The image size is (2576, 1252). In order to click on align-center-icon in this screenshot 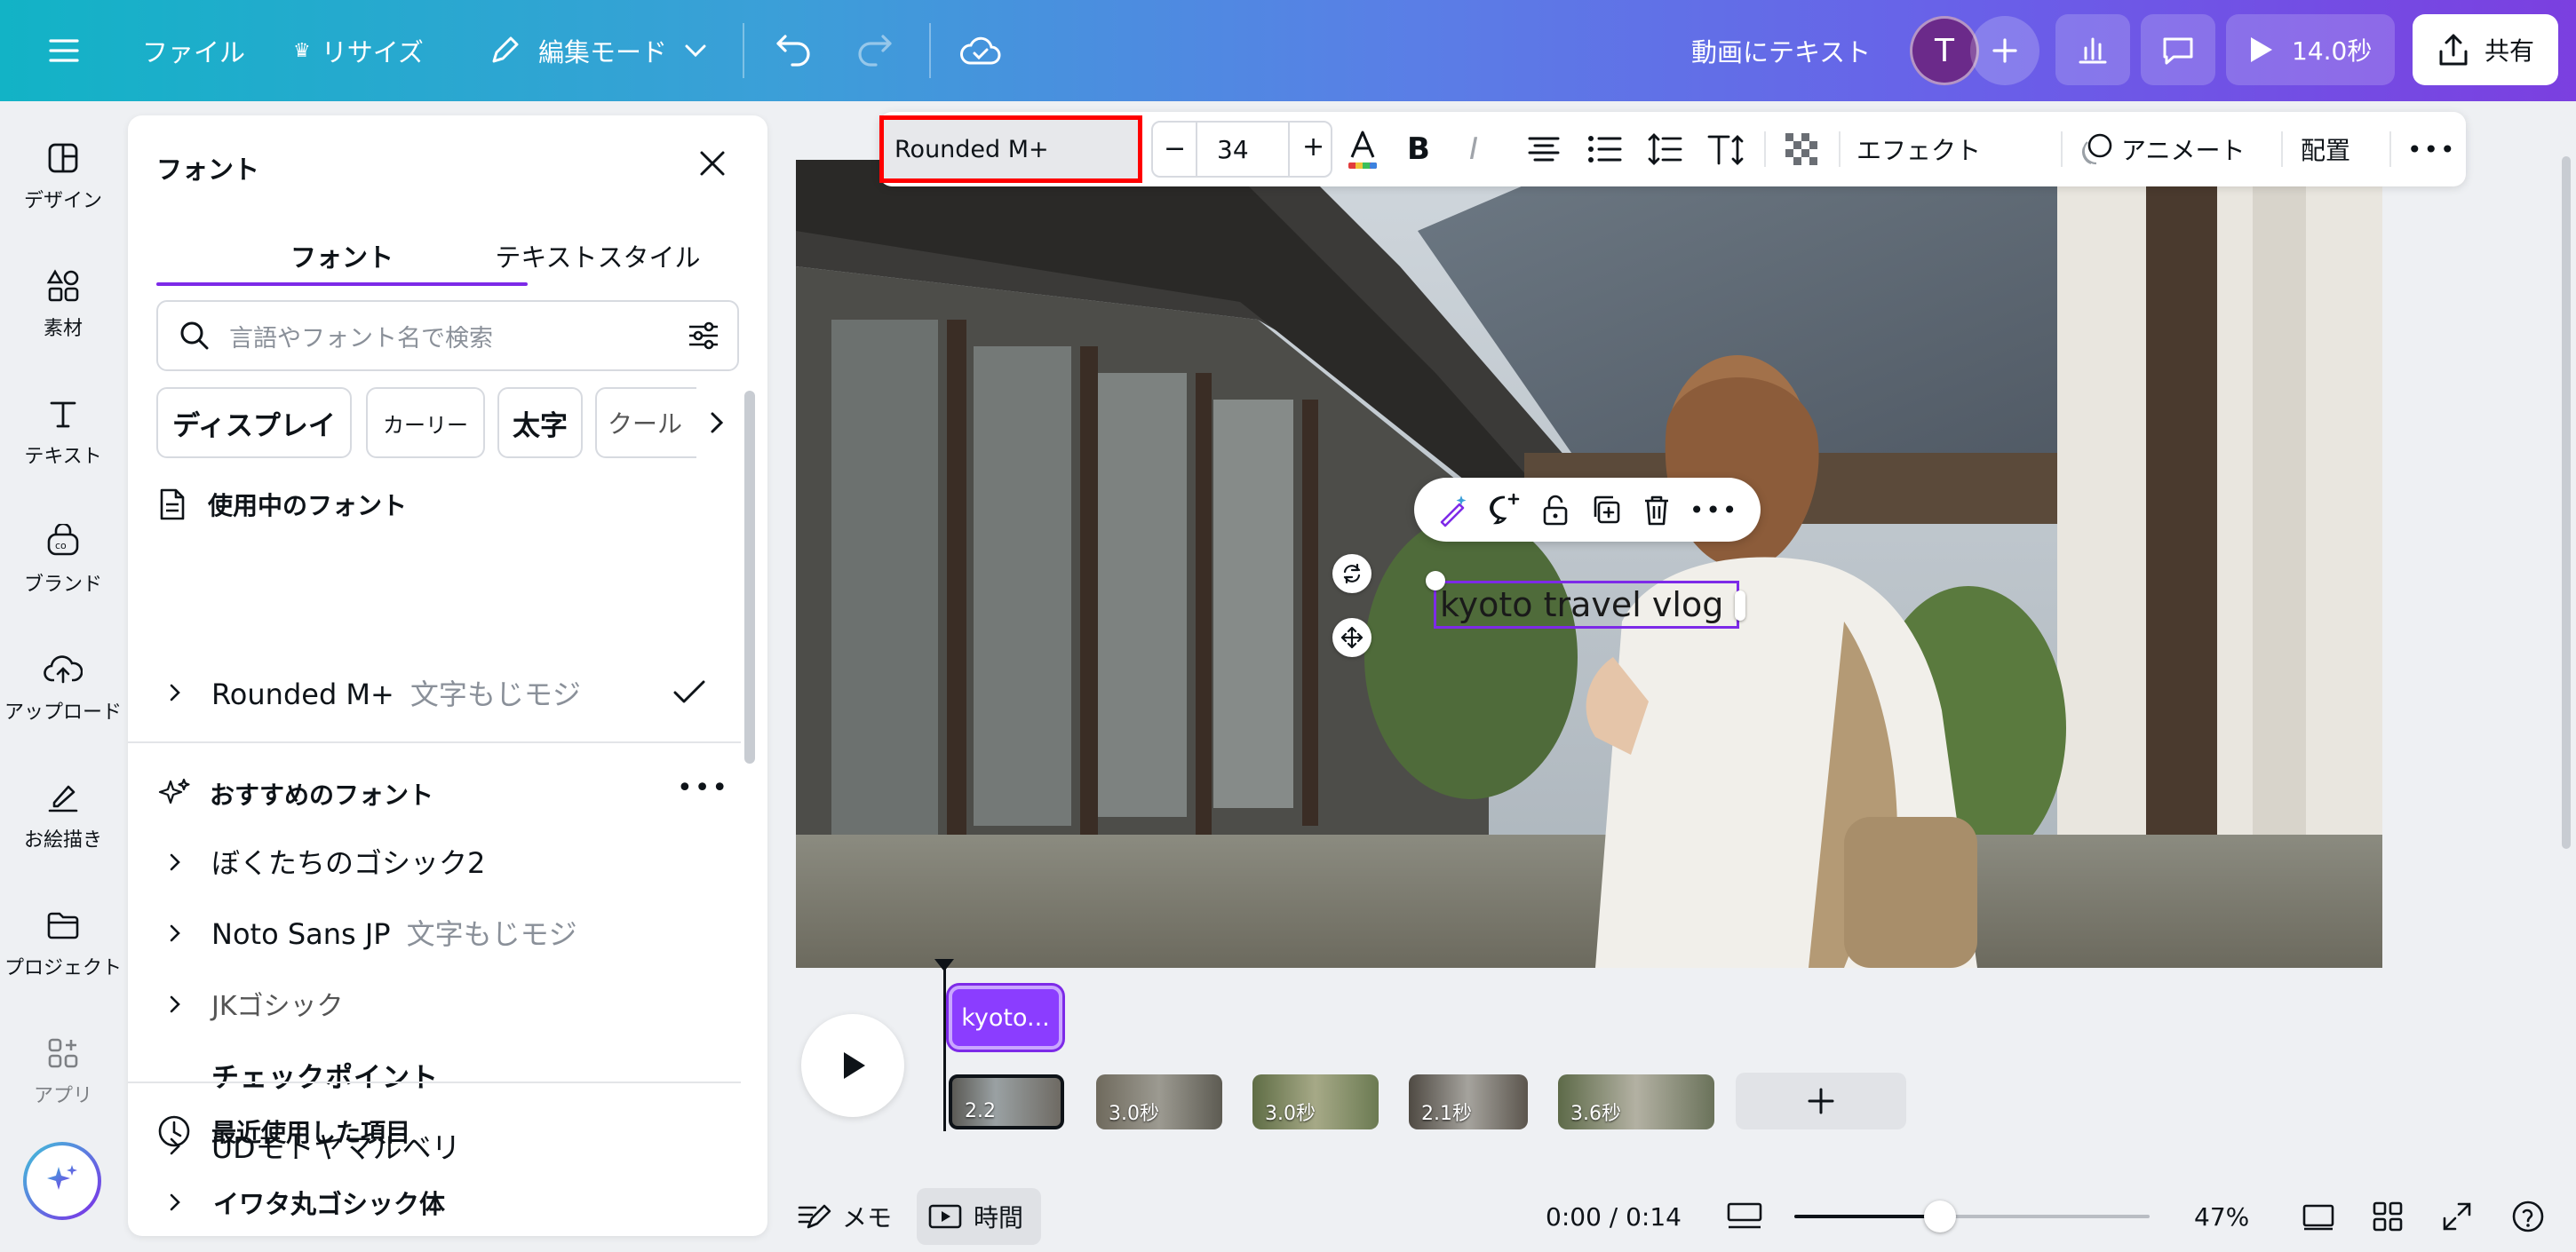, I will do `click(1544, 149)`.